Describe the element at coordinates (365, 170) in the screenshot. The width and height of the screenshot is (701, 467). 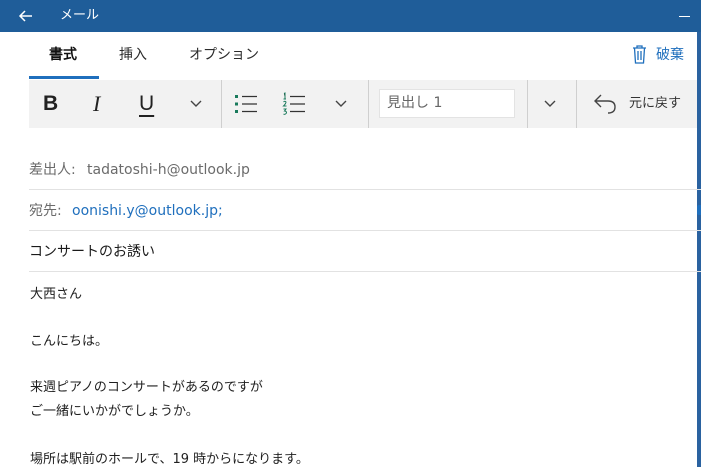
I see `from-field: 差出人: tadatoshi-h@outlook.jp` at that location.